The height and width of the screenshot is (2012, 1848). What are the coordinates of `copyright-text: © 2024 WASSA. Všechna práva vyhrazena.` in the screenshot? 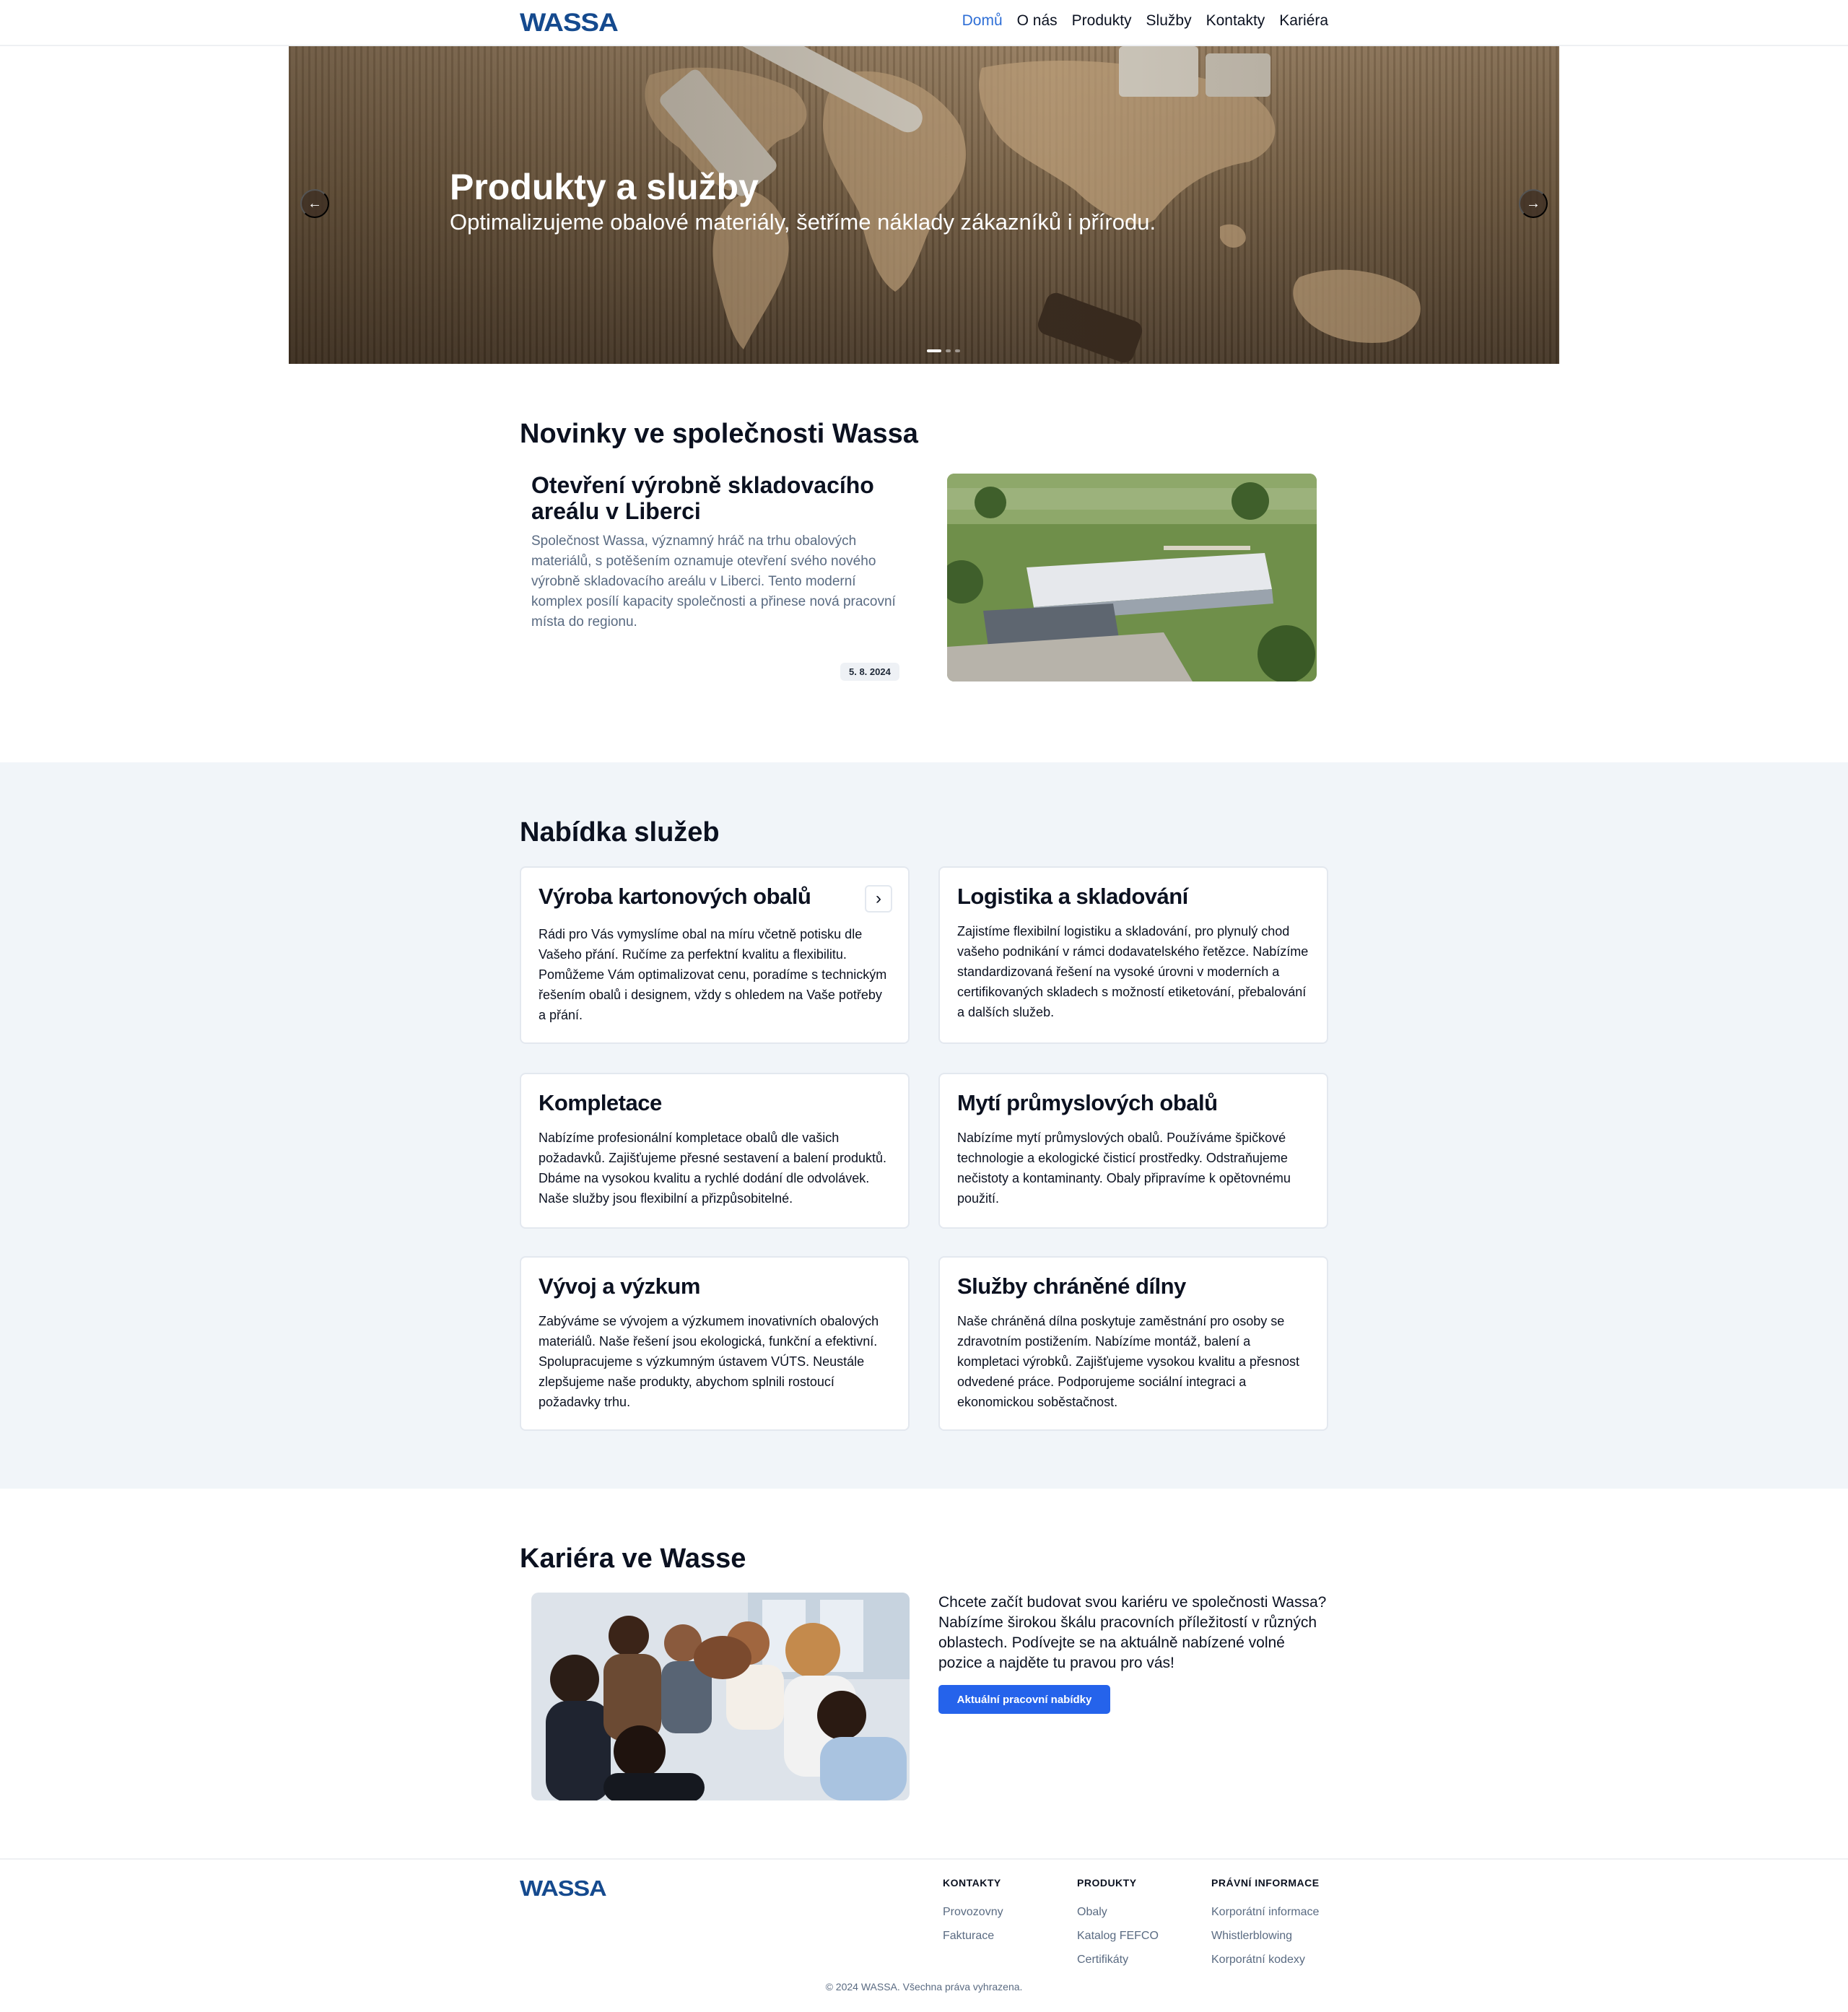 It's located at (924, 1987).